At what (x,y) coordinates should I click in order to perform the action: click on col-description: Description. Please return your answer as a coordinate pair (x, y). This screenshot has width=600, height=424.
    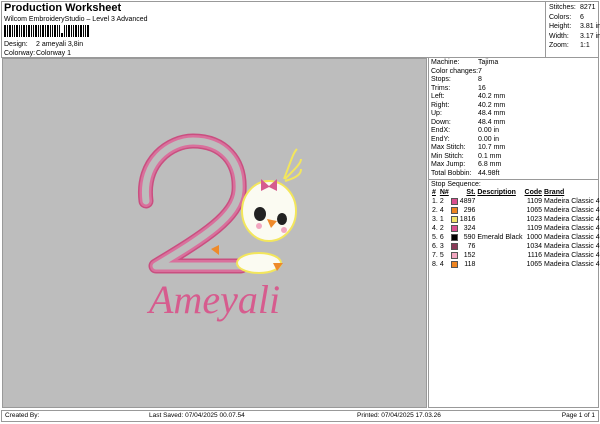
    Looking at the image, I should click on (496, 192).